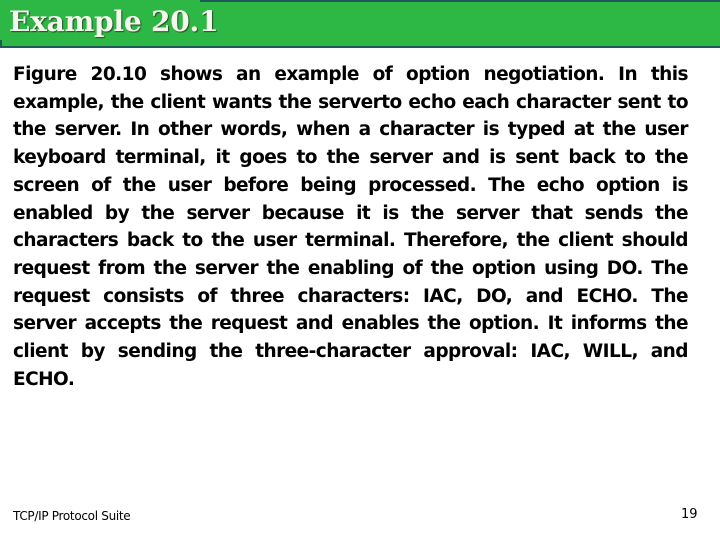 The height and width of the screenshot is (540, 720). Describe the element at coordinates (689, 514) in the screenshot. I see `footer-page-number: 19` at that location.